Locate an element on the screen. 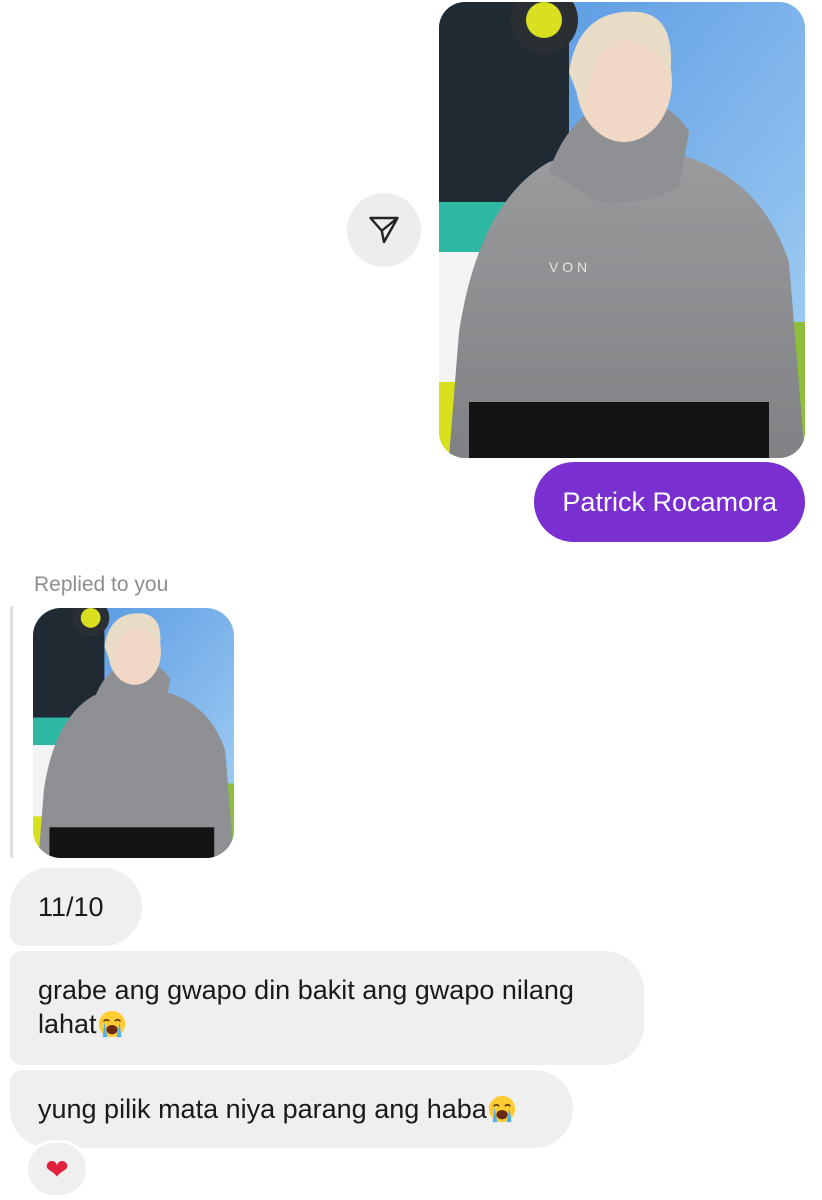  message-text: yung pilik mata niya parang ang haba is located at coordinates (262, 1109).